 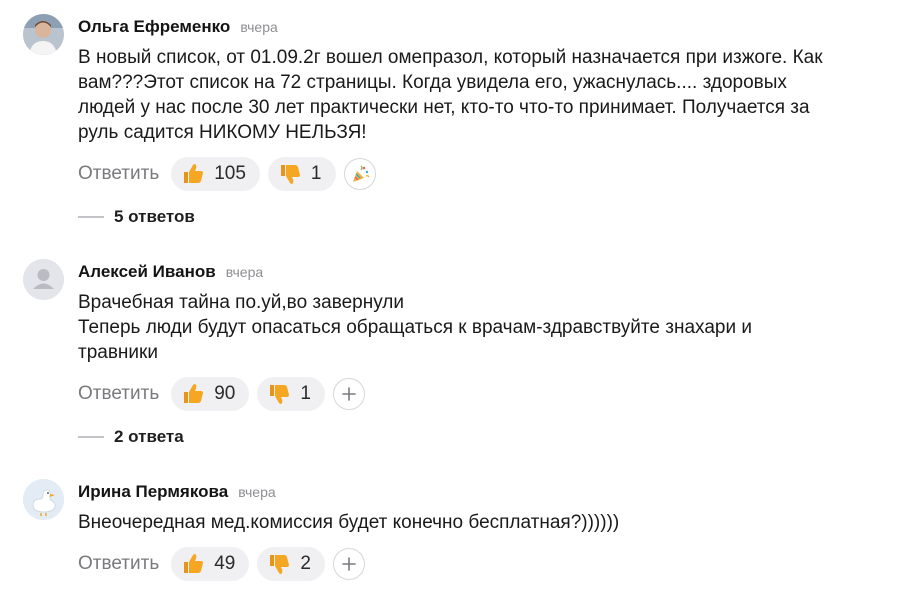 I want to click on comment-header: Алексей Иванов вчера, so click(x=170, y=272).